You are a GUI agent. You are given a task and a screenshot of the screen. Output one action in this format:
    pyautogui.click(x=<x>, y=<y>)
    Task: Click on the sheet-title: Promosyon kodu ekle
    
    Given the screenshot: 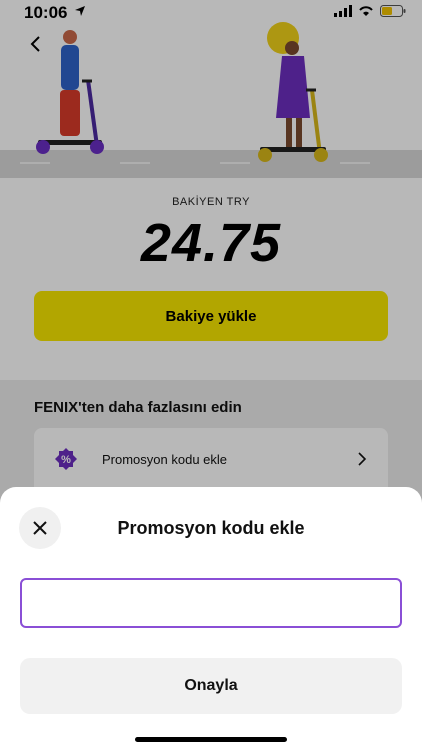 What is the action you would take?
    pyautogui.click(x=211, y=528)
    